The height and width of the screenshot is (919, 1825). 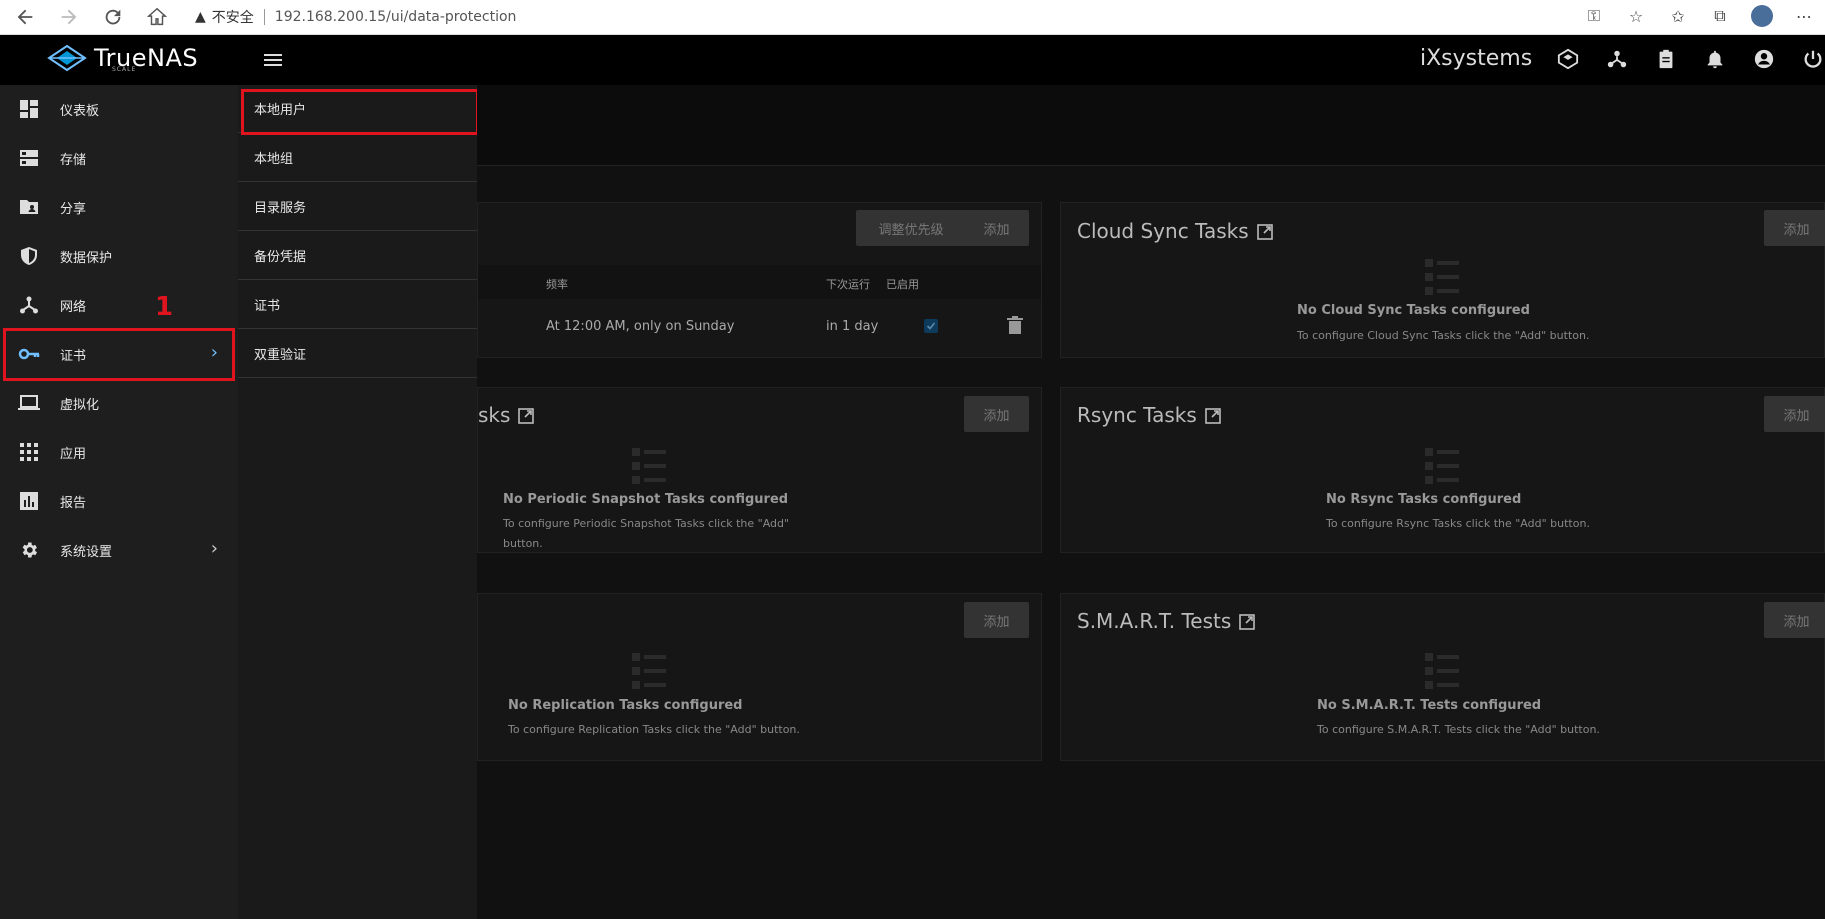 I want to click on chart-icon, so click(x=29, y=501).